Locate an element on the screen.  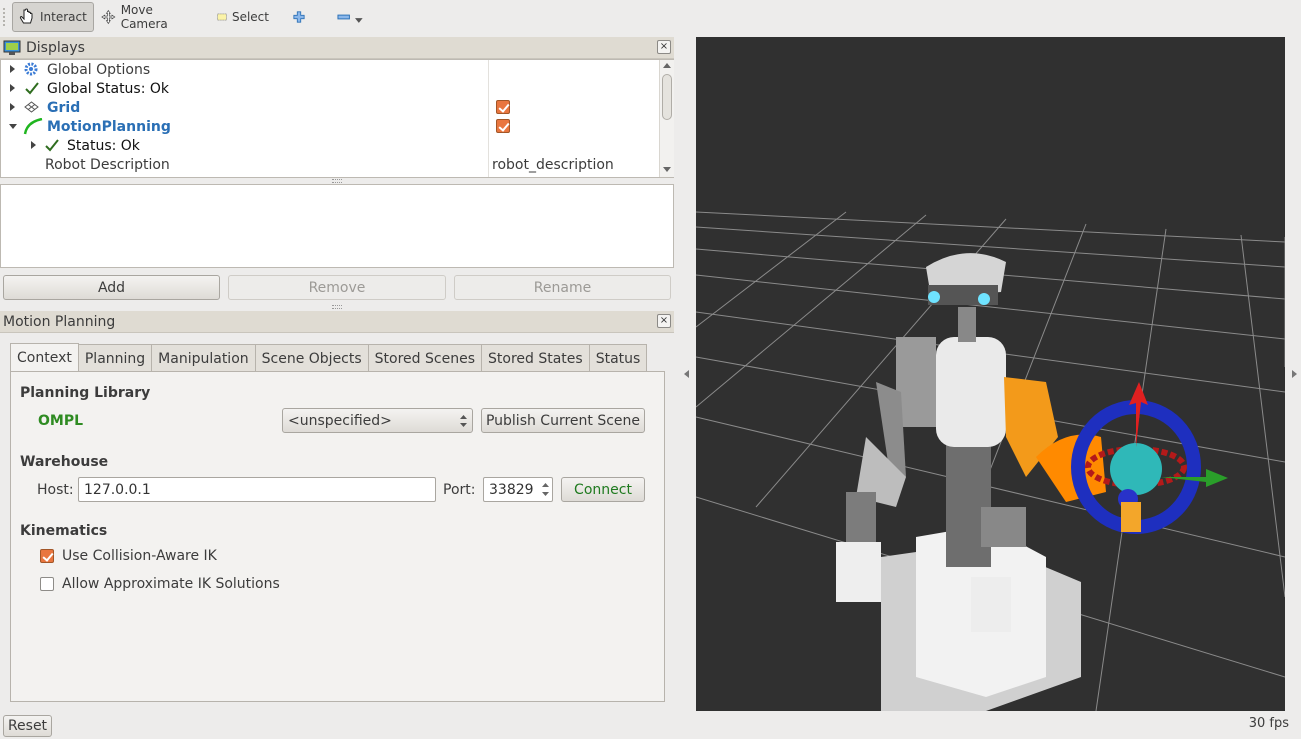
collision-aware-ik-checkbox is located at coordinates (47, 556).